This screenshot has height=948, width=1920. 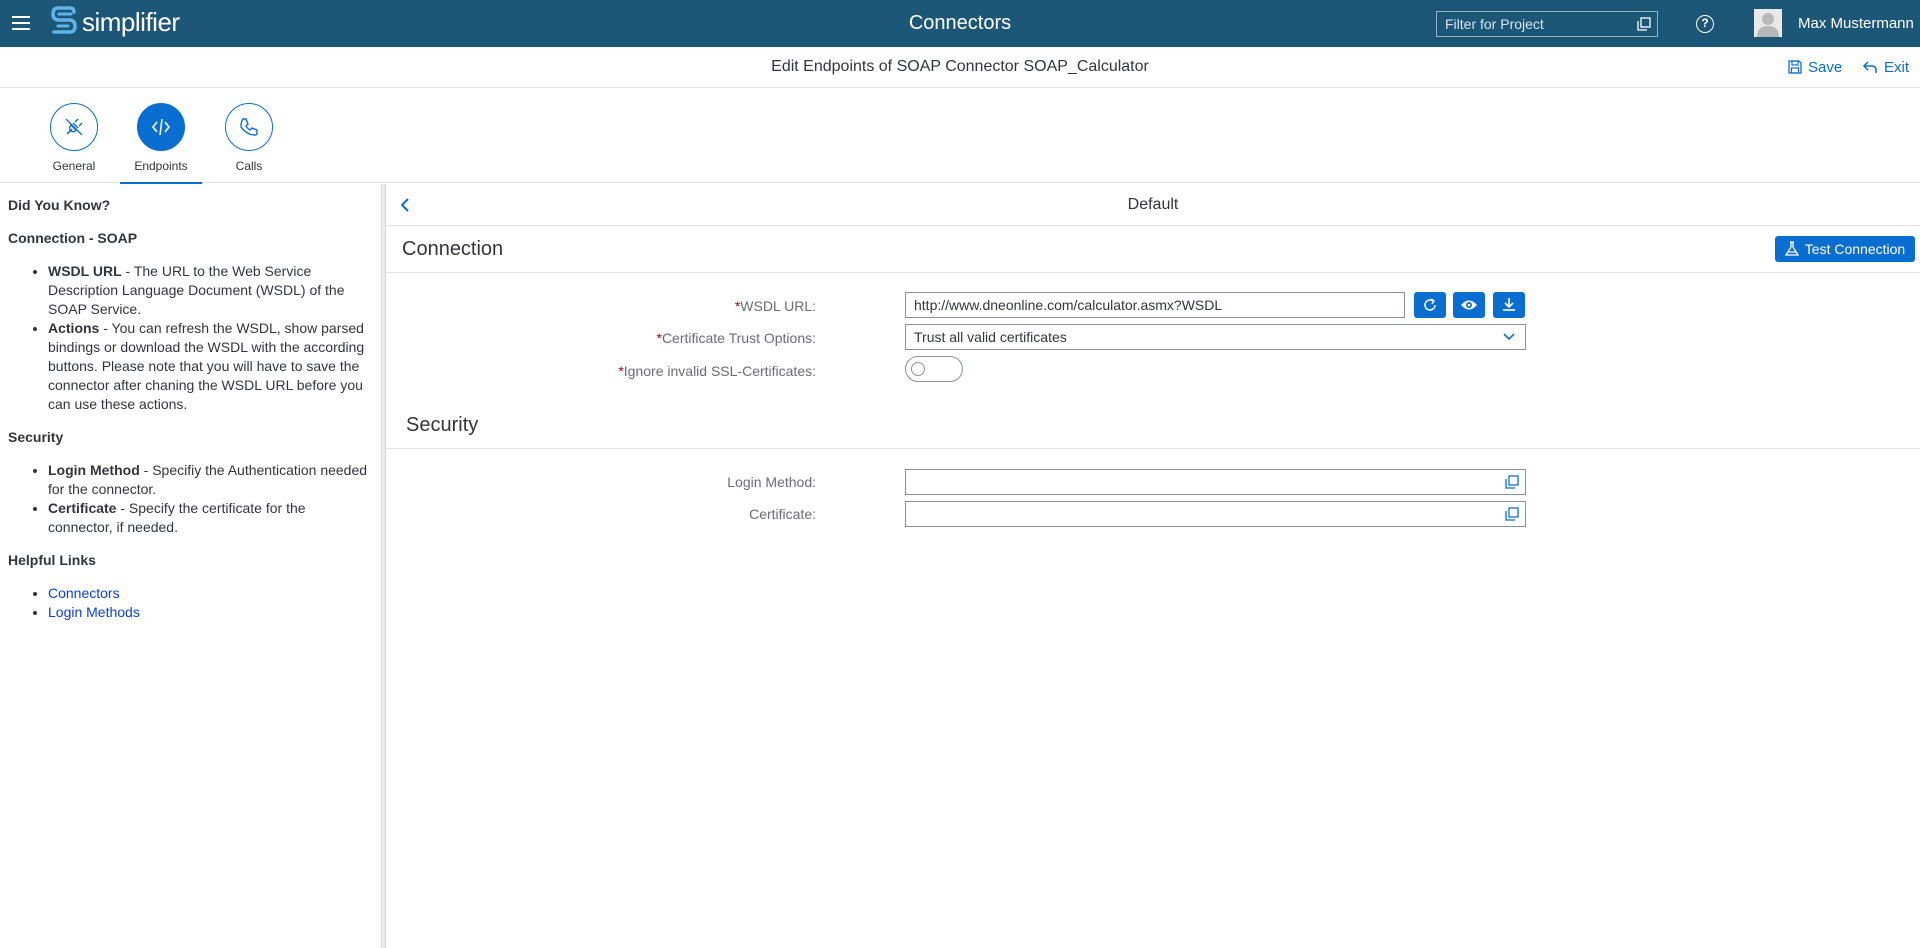 I want to click on security-section-title: Security, so click(x=442, y=425).